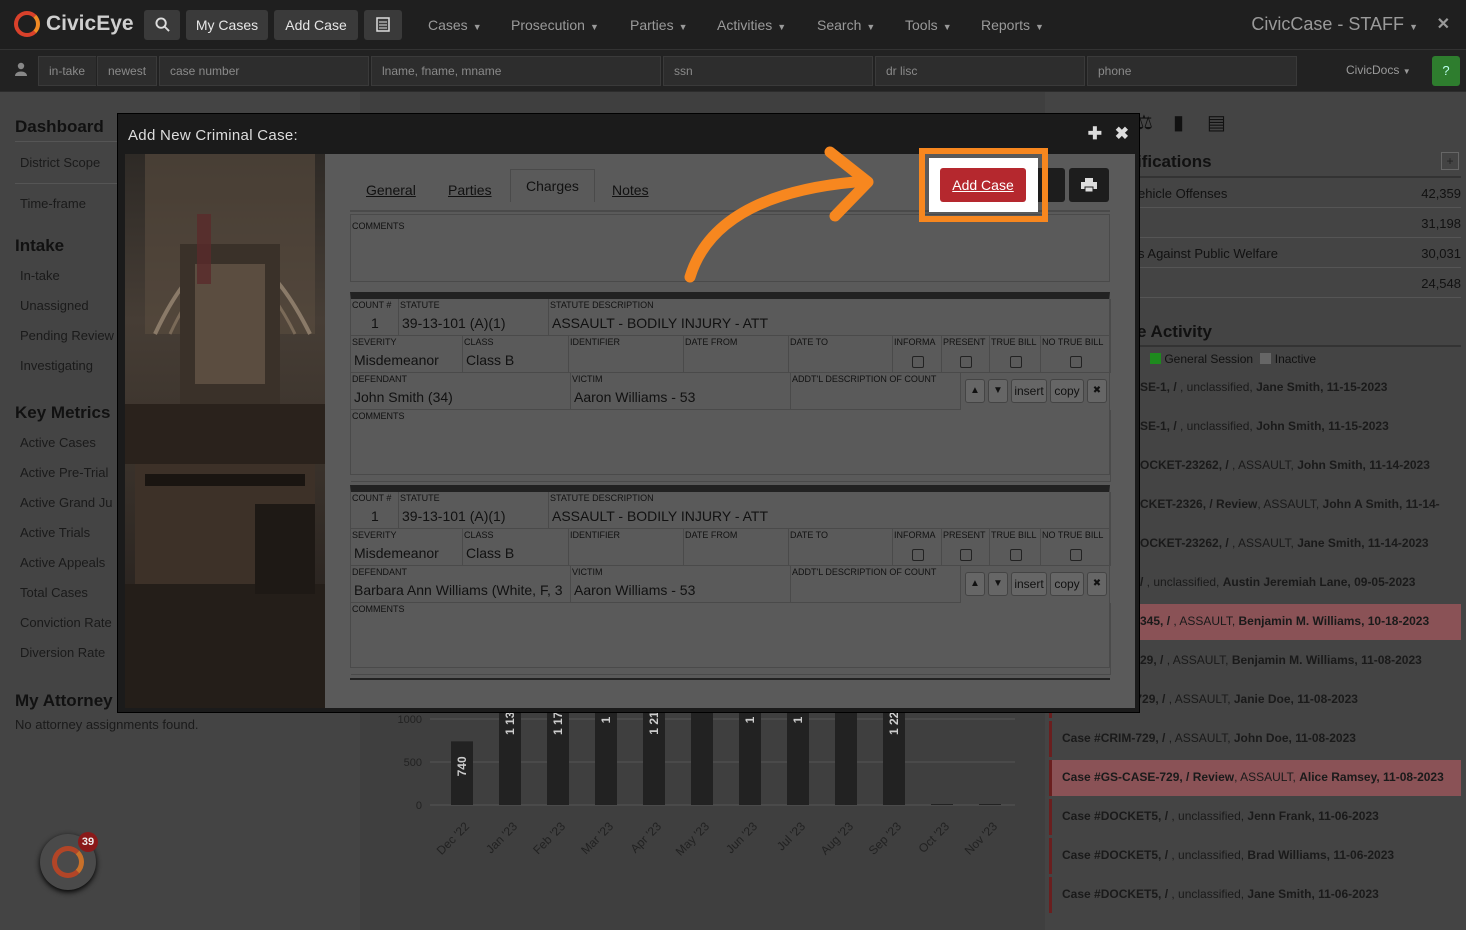  What do you see at coordinates (53, 203) in the screenshot?
I see `time-frame-link: Time-frame` at bounding box center [53, 203].